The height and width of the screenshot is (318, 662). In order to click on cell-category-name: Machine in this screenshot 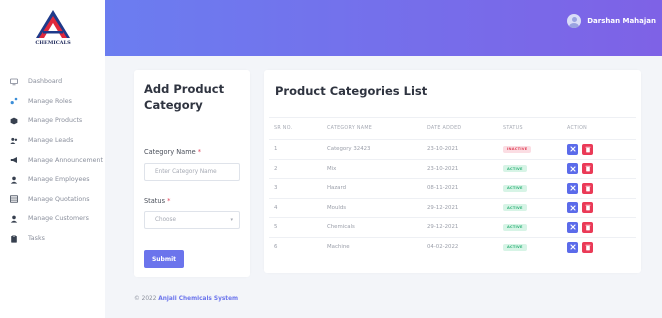, I will do `click(377, 246)`.